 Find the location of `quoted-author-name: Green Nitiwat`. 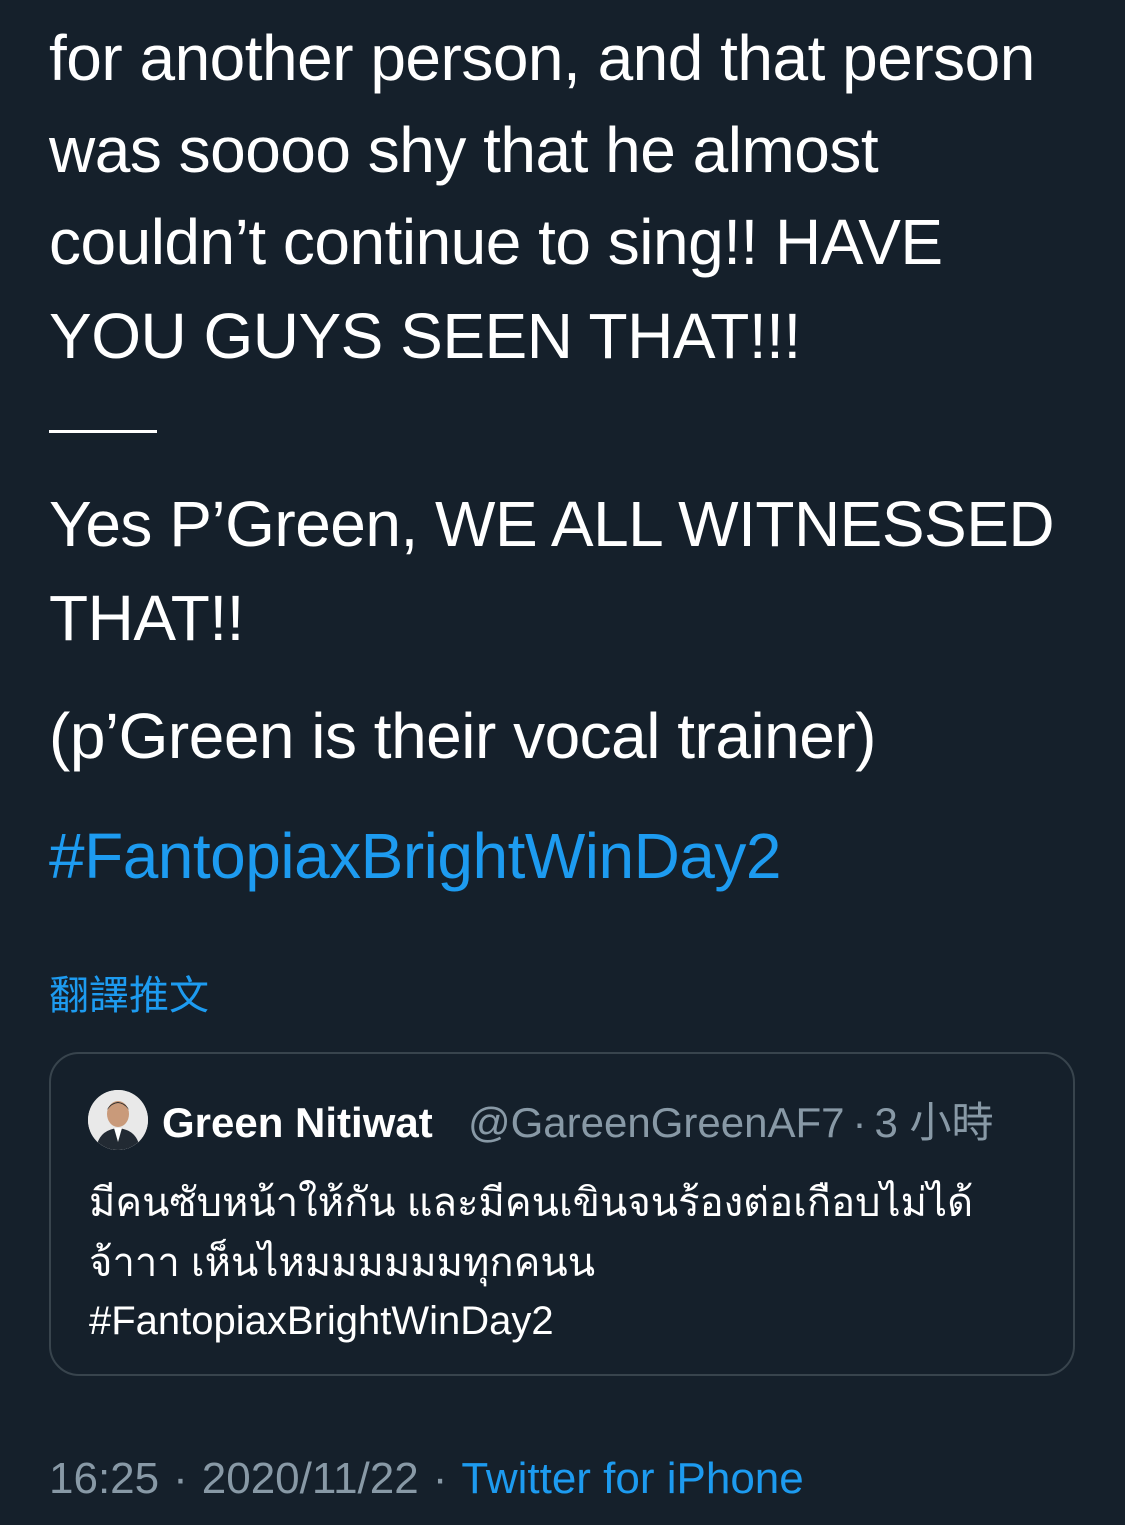

quoted-author-name: Green Nitiwat is located at coordinates (297, 1122).